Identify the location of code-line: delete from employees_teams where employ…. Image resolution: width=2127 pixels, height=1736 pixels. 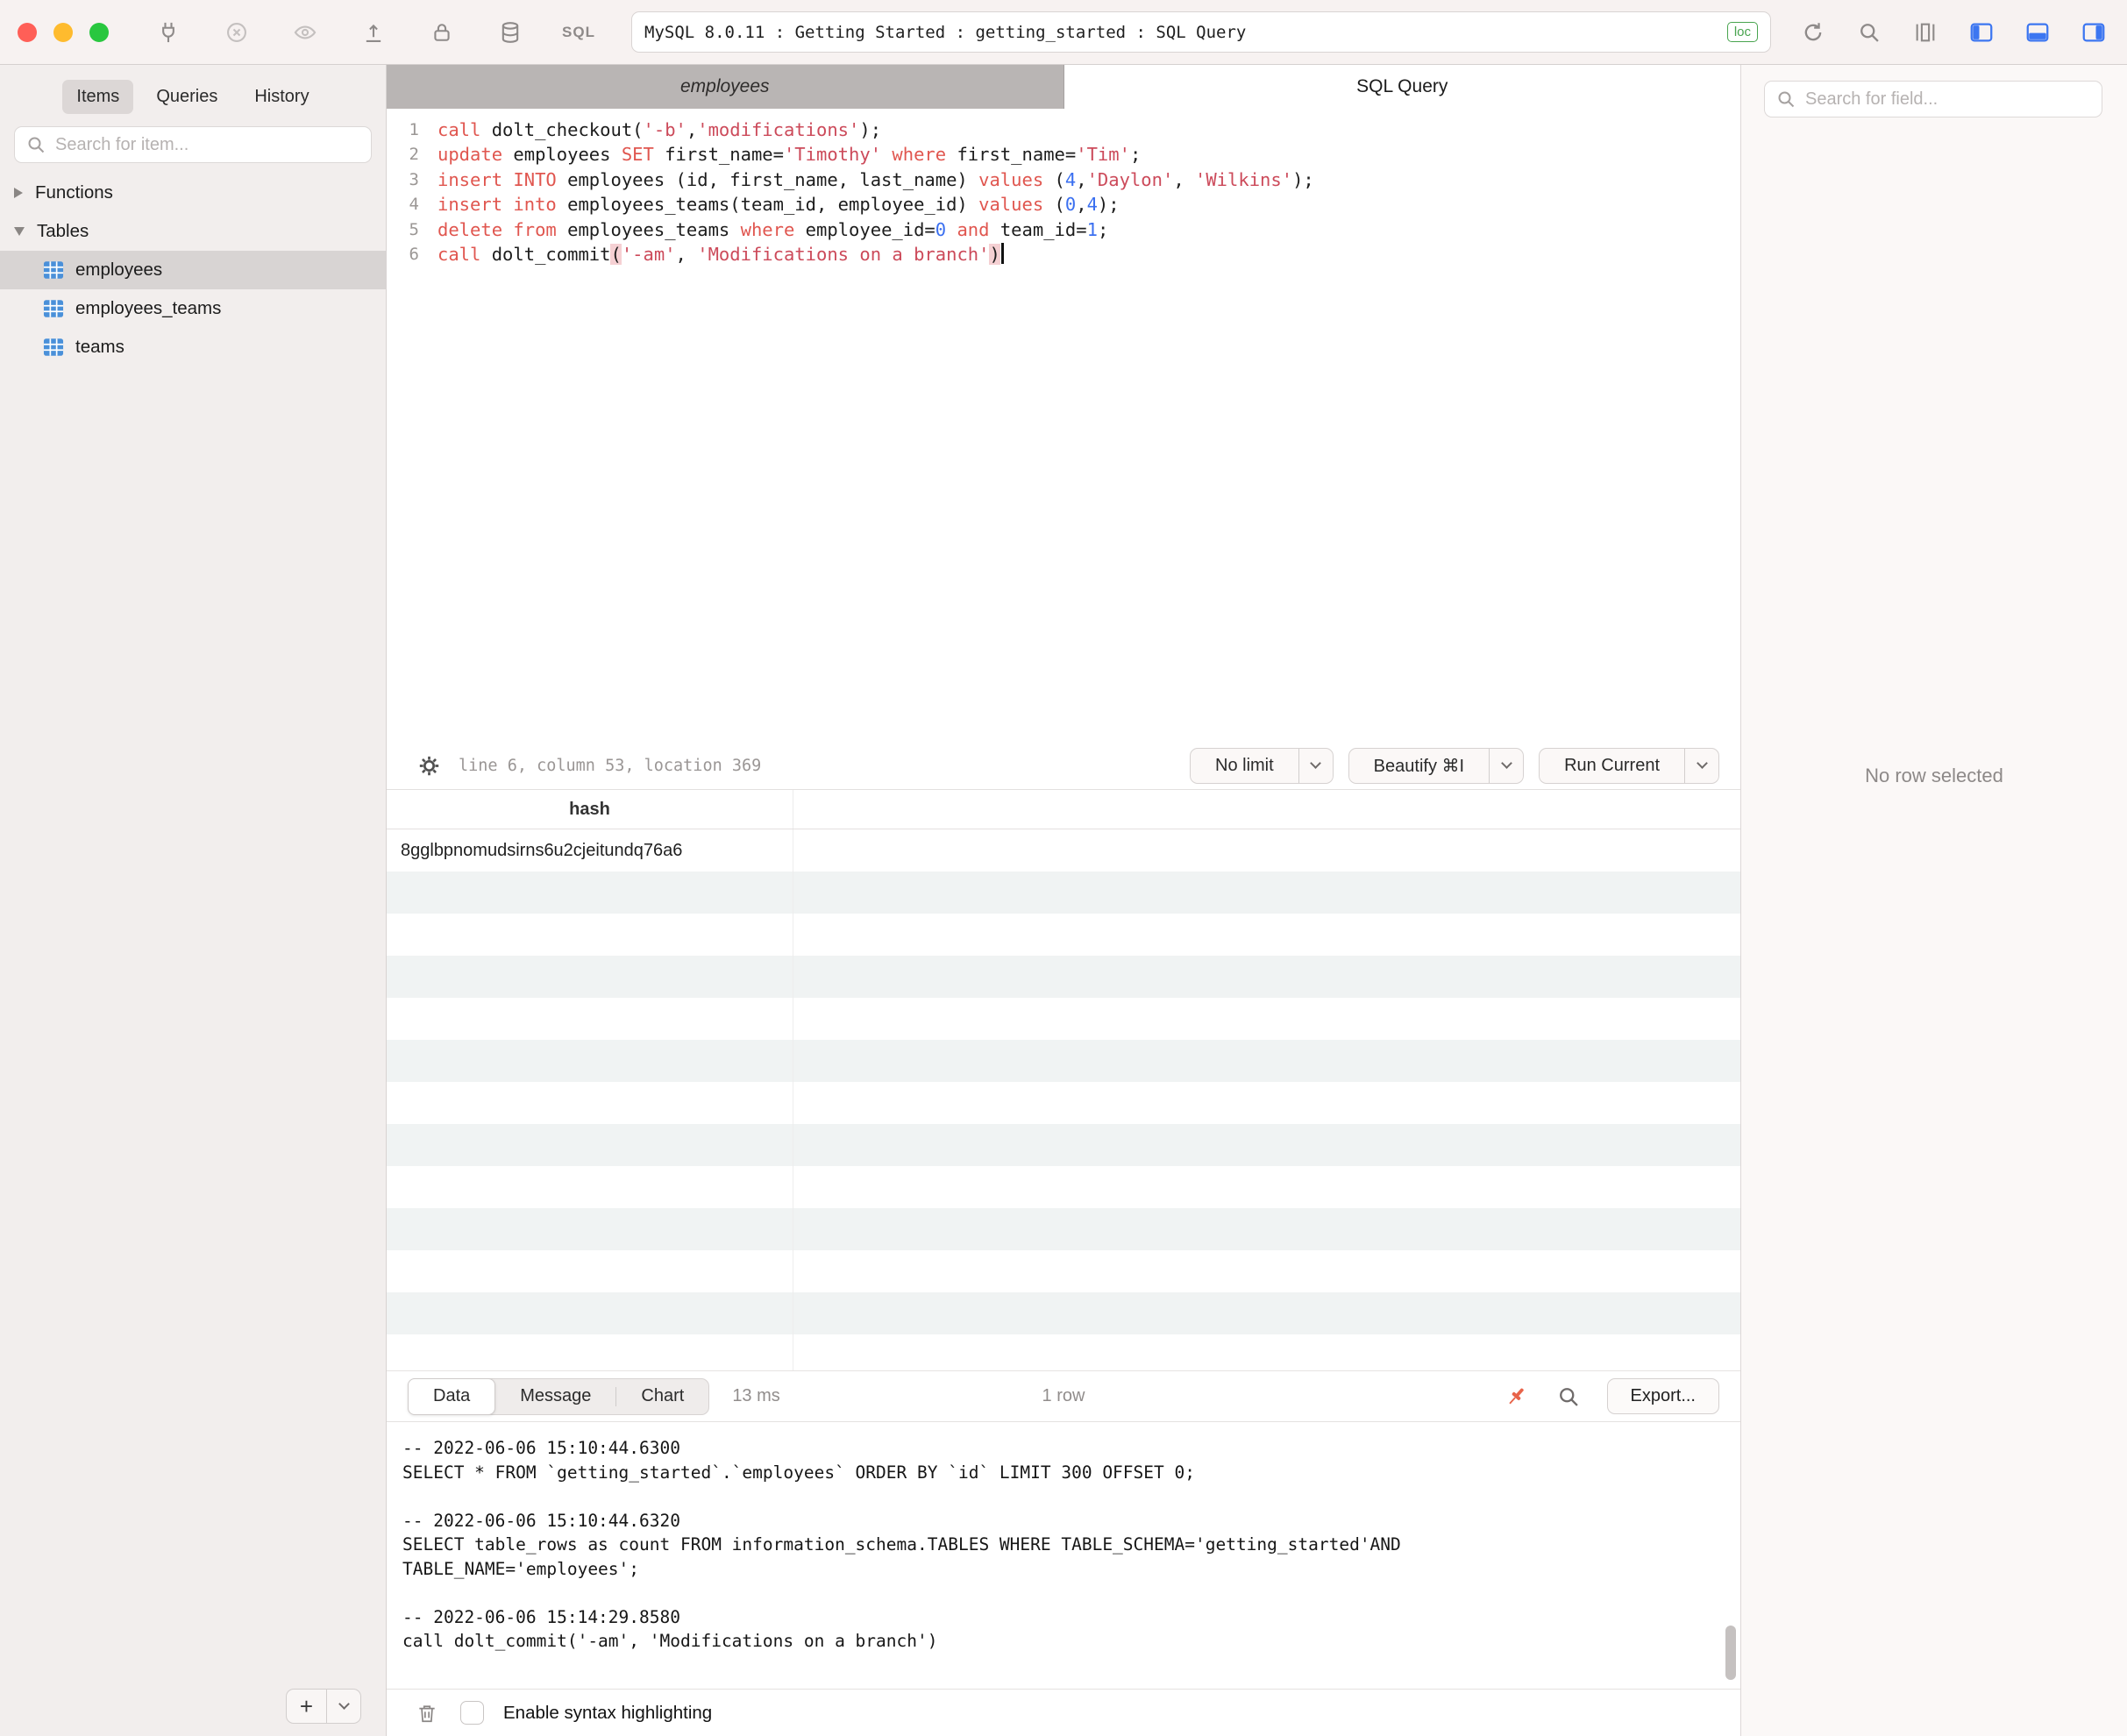
(875, 229).